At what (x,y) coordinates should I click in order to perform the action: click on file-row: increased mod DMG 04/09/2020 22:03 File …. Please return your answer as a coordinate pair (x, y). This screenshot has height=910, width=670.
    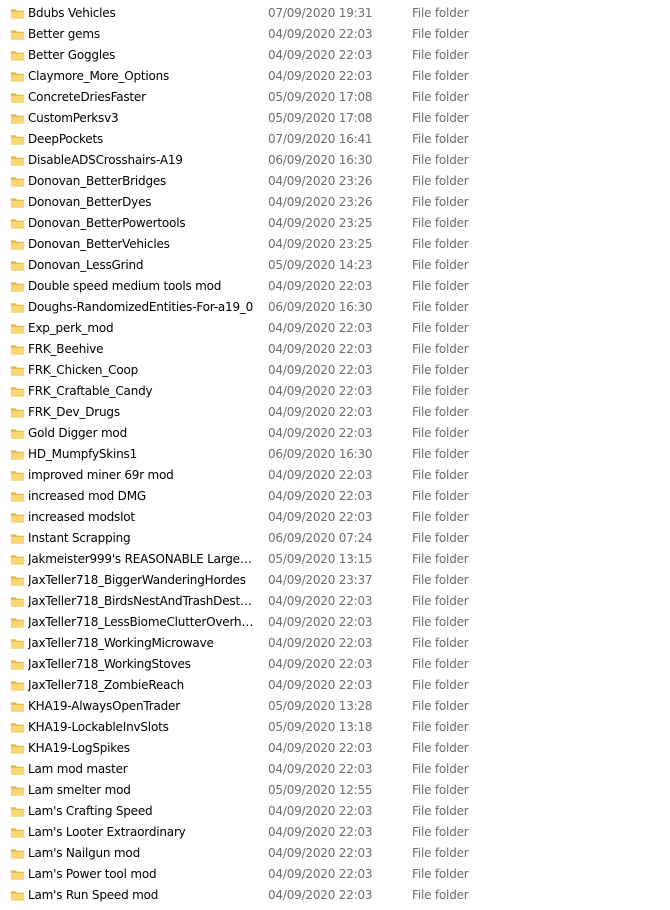
    Looking at the image, I should click on (335, 496).